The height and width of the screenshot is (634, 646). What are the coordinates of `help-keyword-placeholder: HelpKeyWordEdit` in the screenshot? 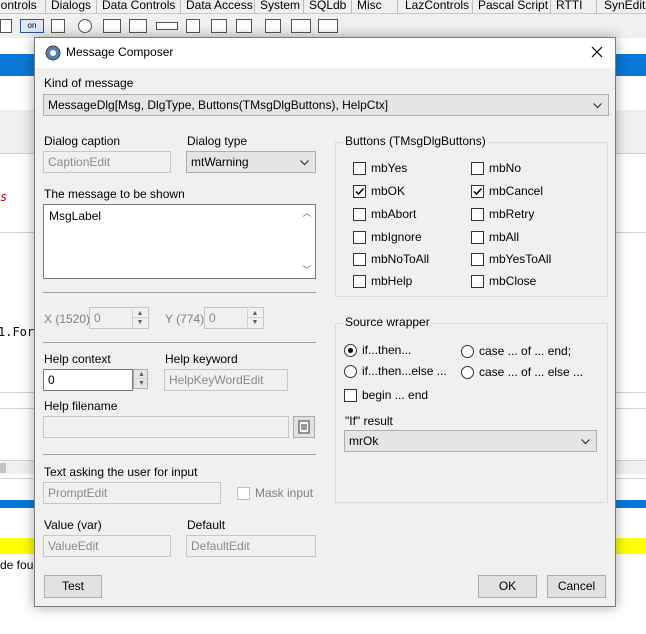 It's located at (216, 380).